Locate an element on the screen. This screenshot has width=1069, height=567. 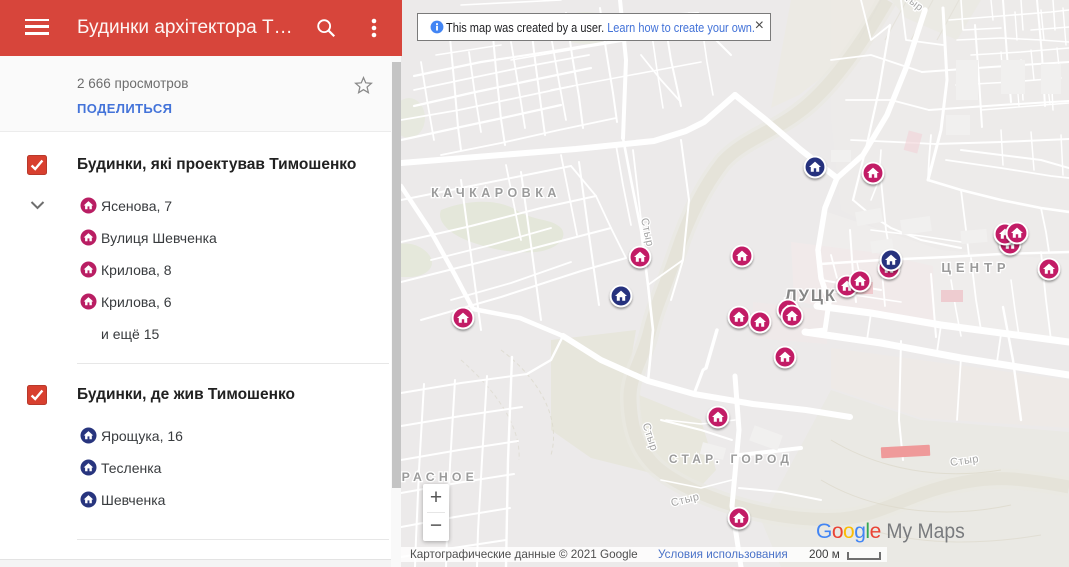
svg-text: СТАР. ГОРОД is located at coordinates (731, 459).